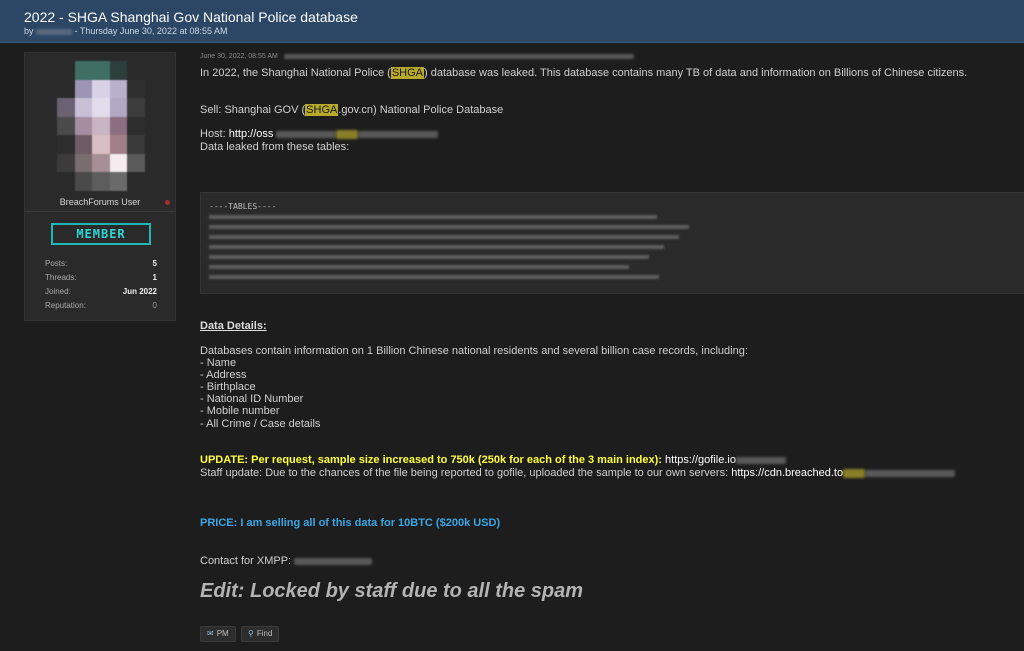 The height and width of the screenshot is (651, 1024). I want to click on details-item: - All Crime / Case details, so click(260, 424).